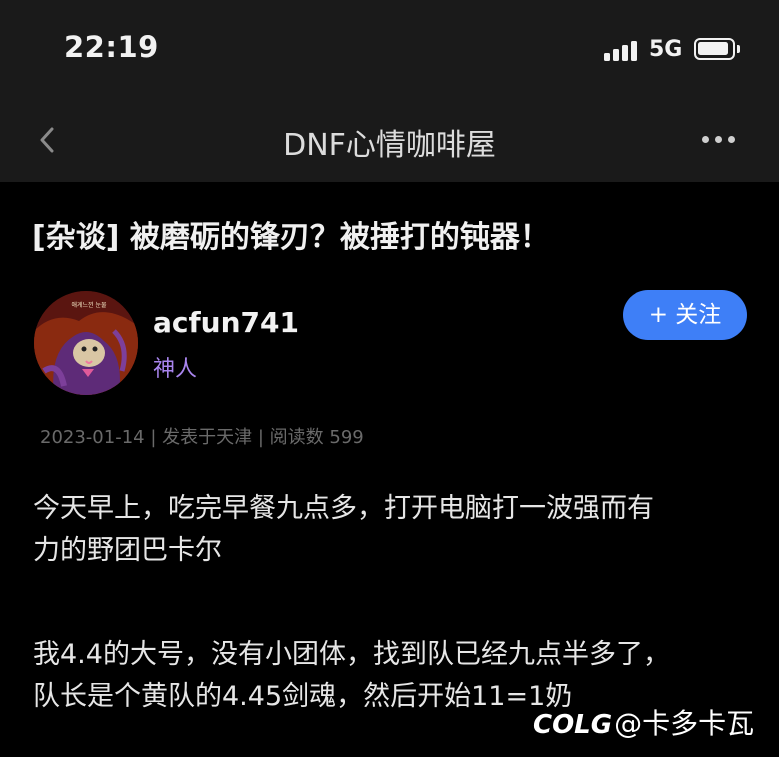 The height and width of the screenshot is (757, 779). Describe the element at coordinates (685, 315) in the screenshot. I see `follow-button: + 关注` at that location.